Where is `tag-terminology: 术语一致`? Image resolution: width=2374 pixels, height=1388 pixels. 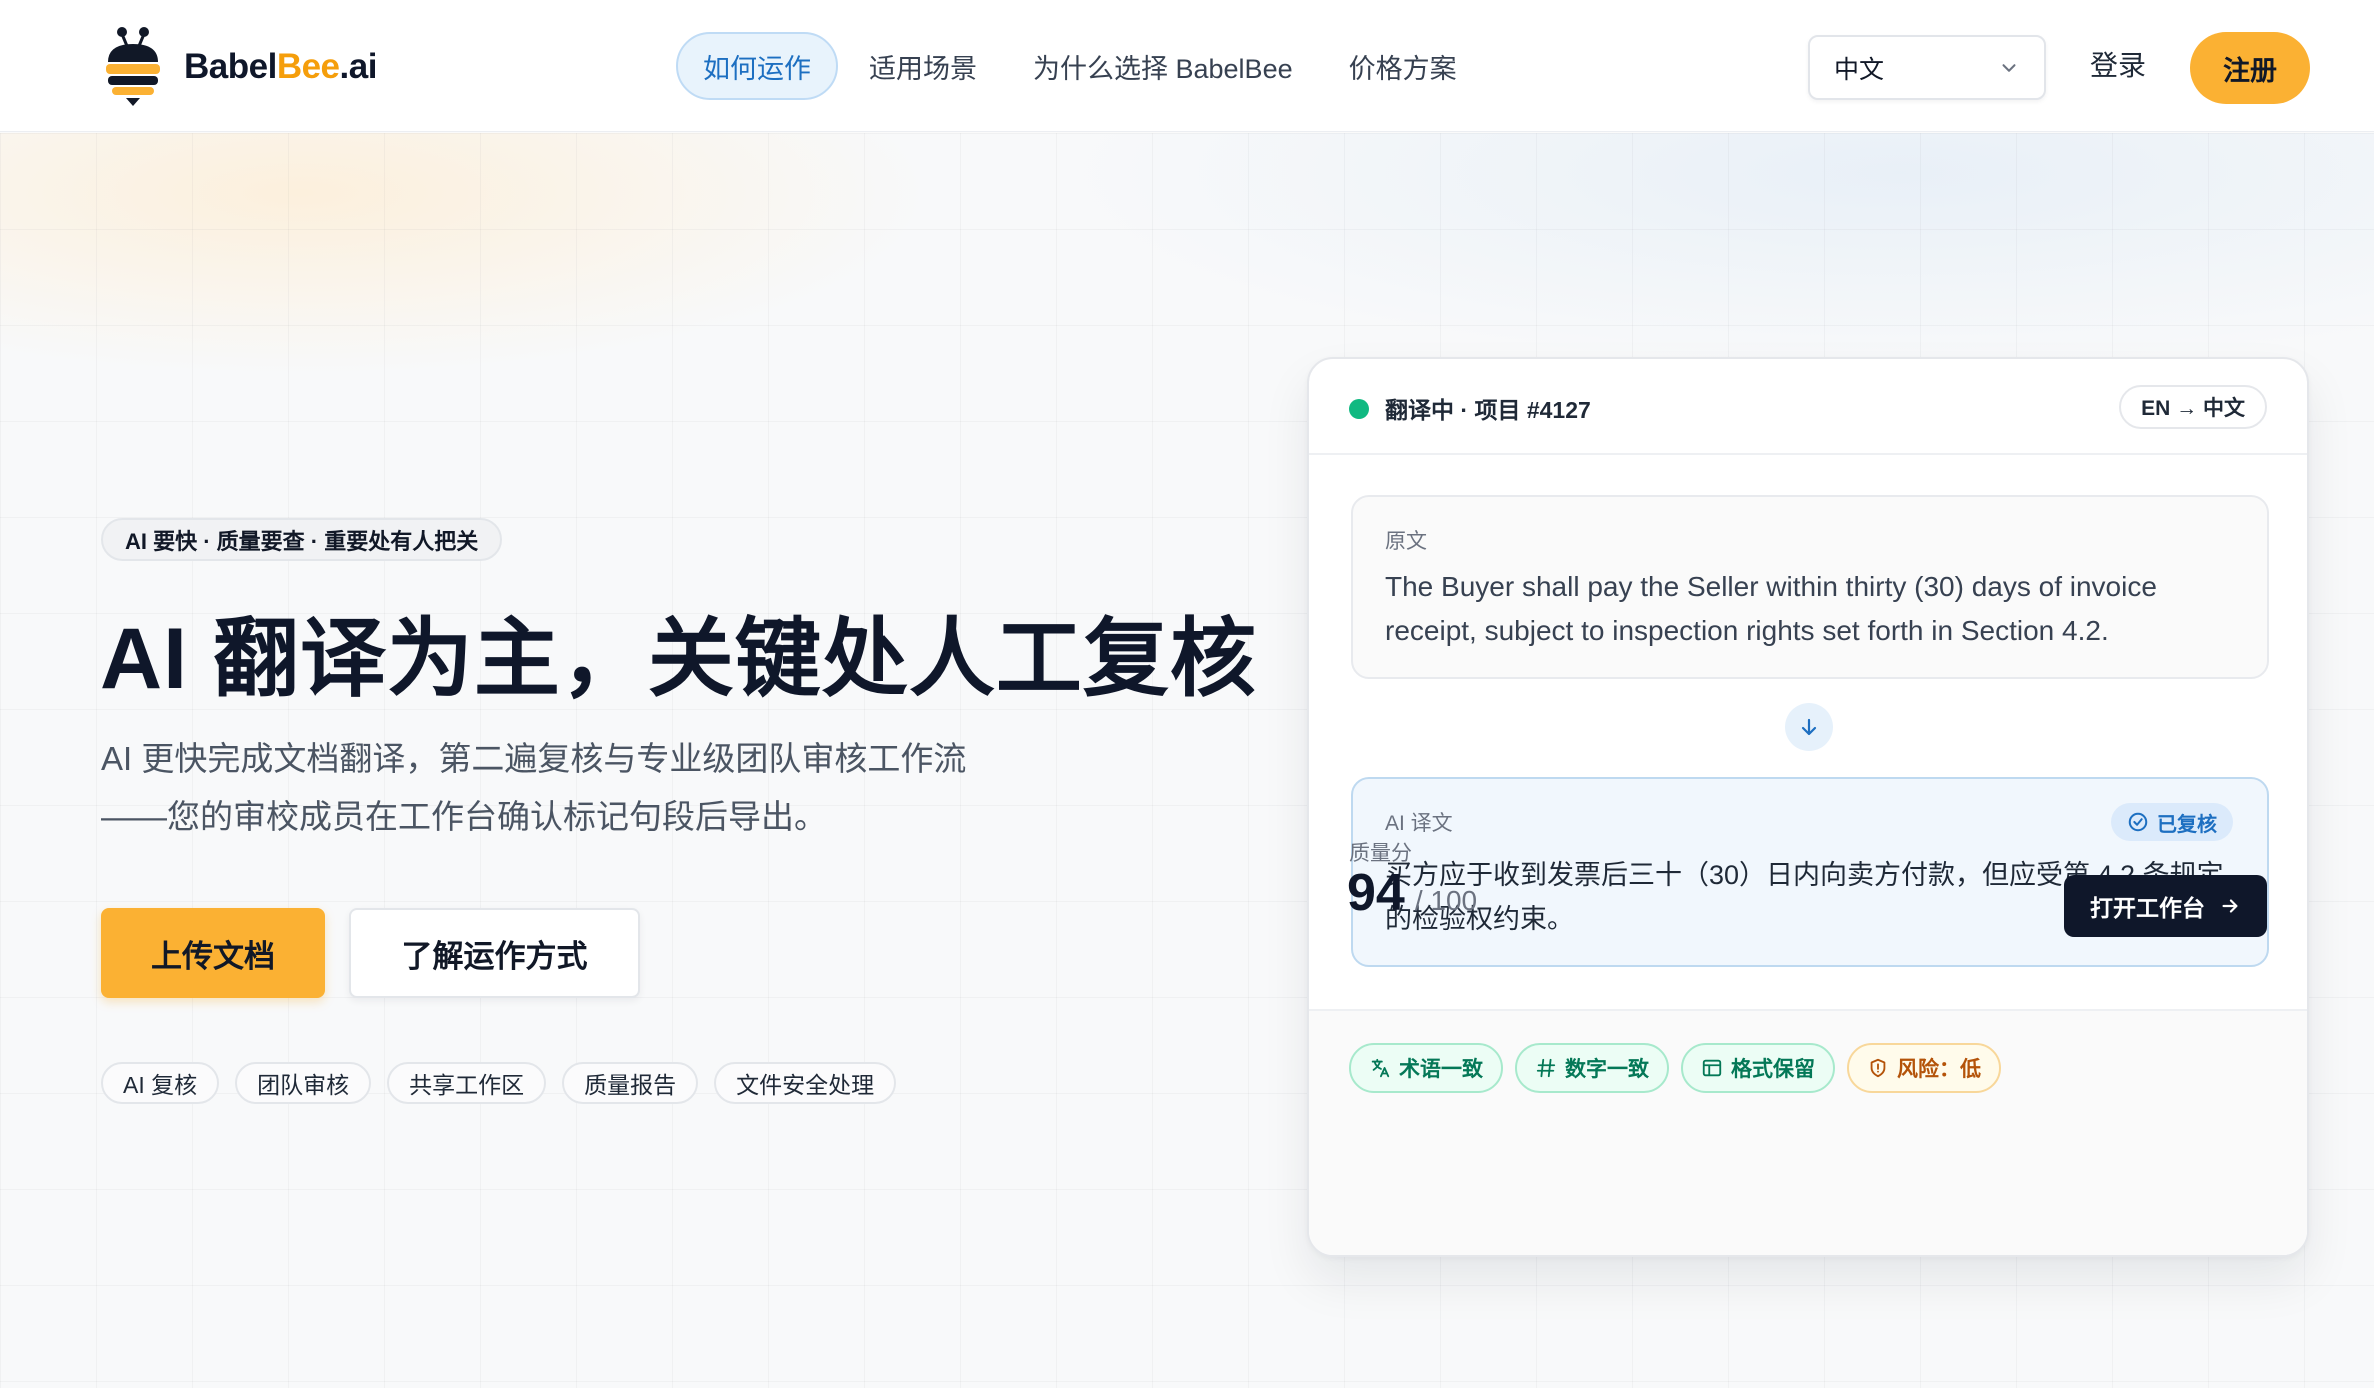
tag-terminology: 术语一致 is located at coordinates (1426, 1068).